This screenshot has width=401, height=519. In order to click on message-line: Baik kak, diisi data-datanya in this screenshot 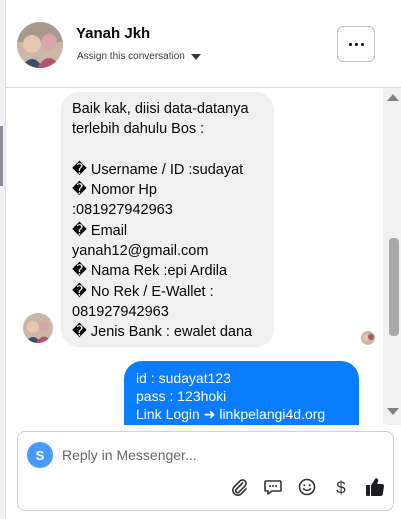, I will do `click(160, 109)`.